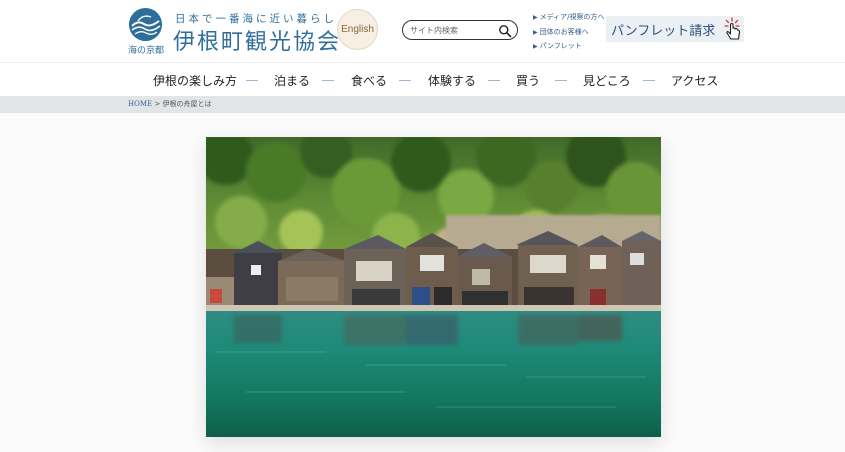 The height and width of the screenshot is (452, 845). Describe the element at coordinates (145, 51) in the screenshot. I see `logo-subtitle: 海の京都` at that location.